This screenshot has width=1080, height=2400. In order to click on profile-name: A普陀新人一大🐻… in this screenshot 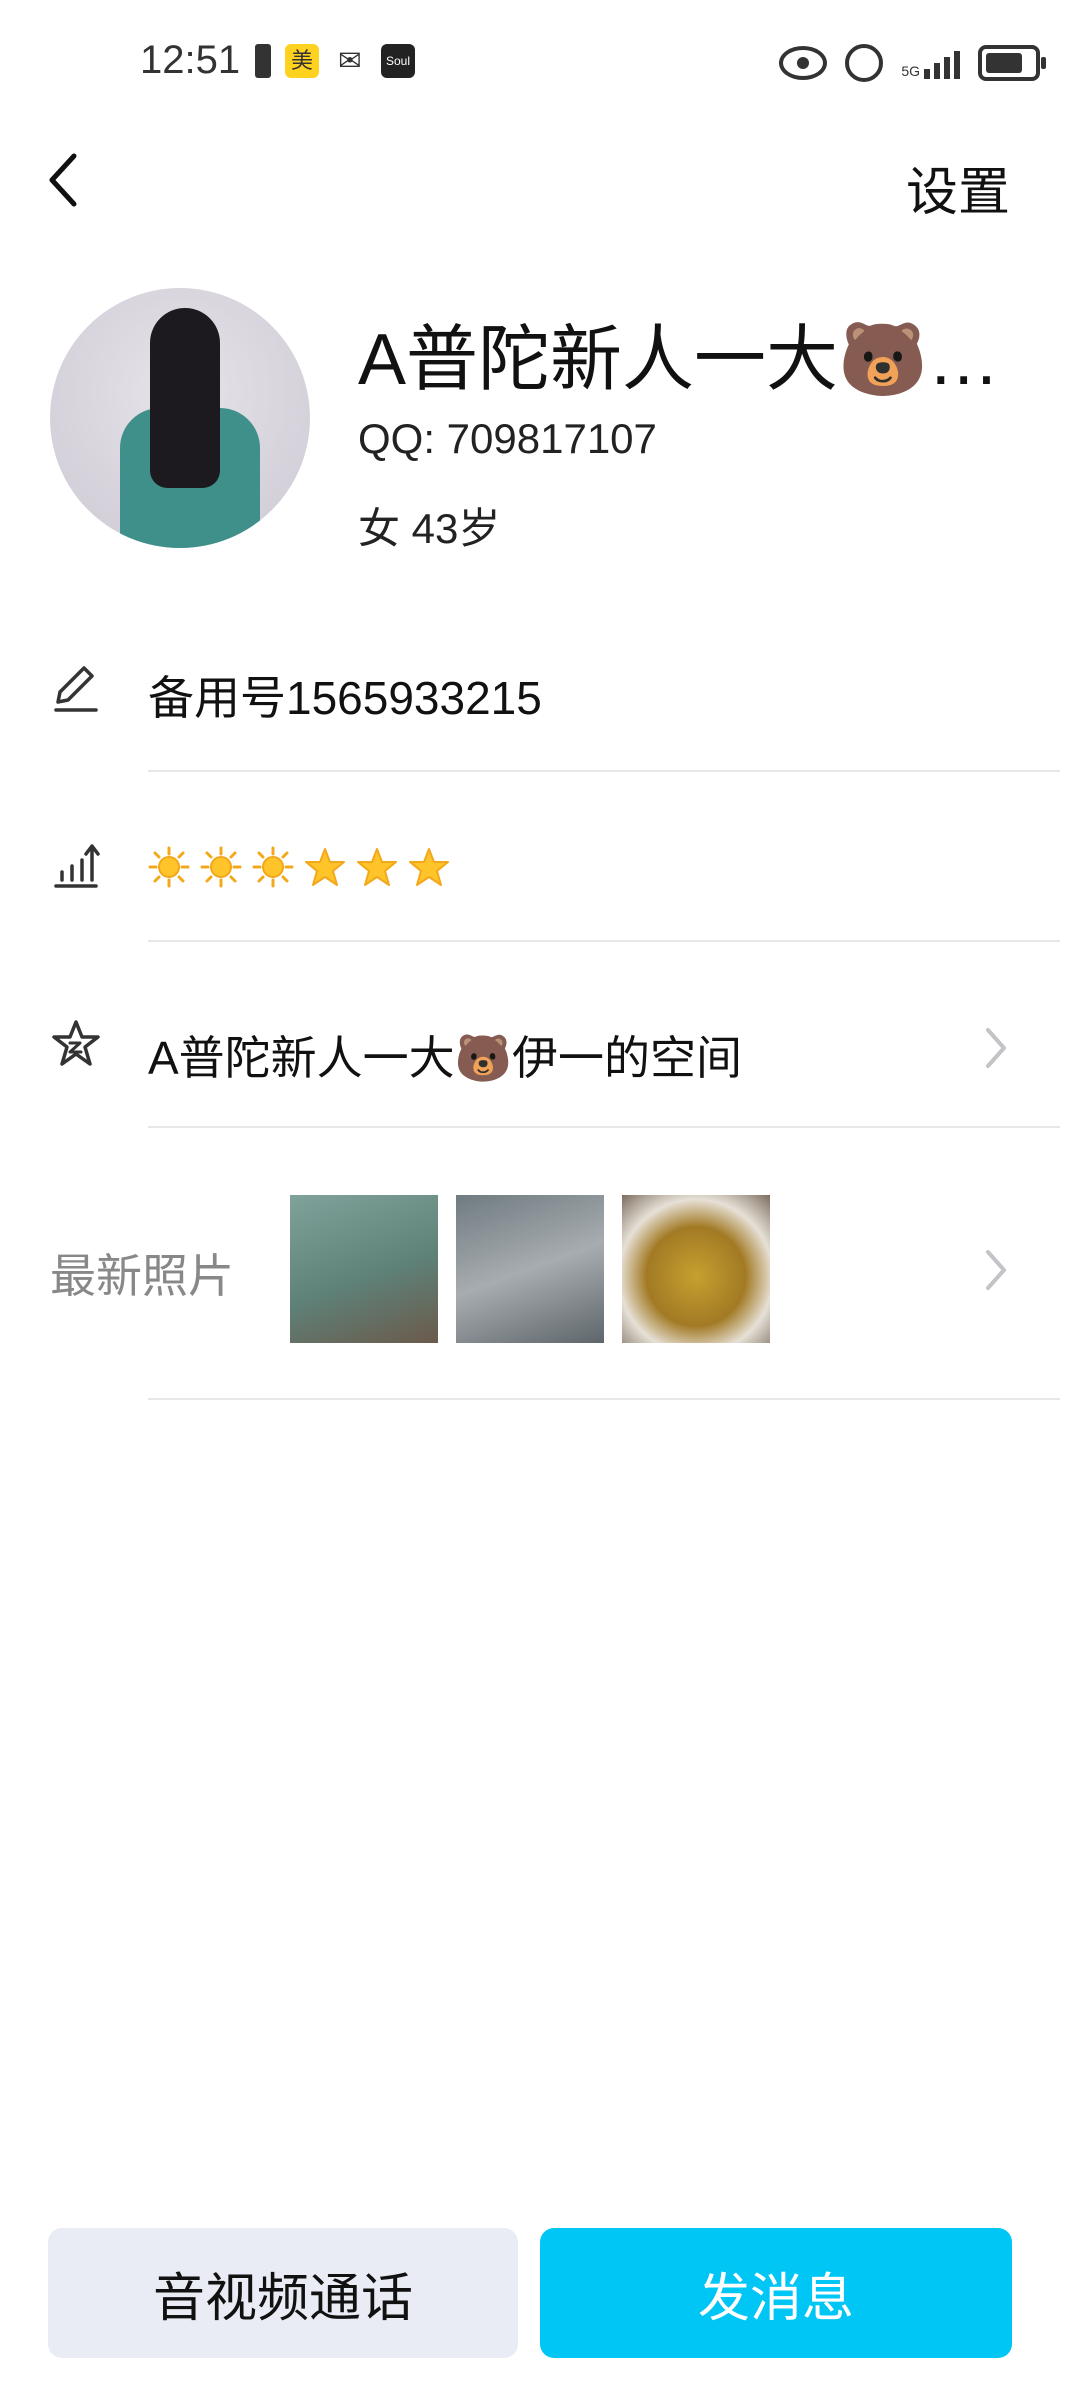, I will do `click(678, 360)`.